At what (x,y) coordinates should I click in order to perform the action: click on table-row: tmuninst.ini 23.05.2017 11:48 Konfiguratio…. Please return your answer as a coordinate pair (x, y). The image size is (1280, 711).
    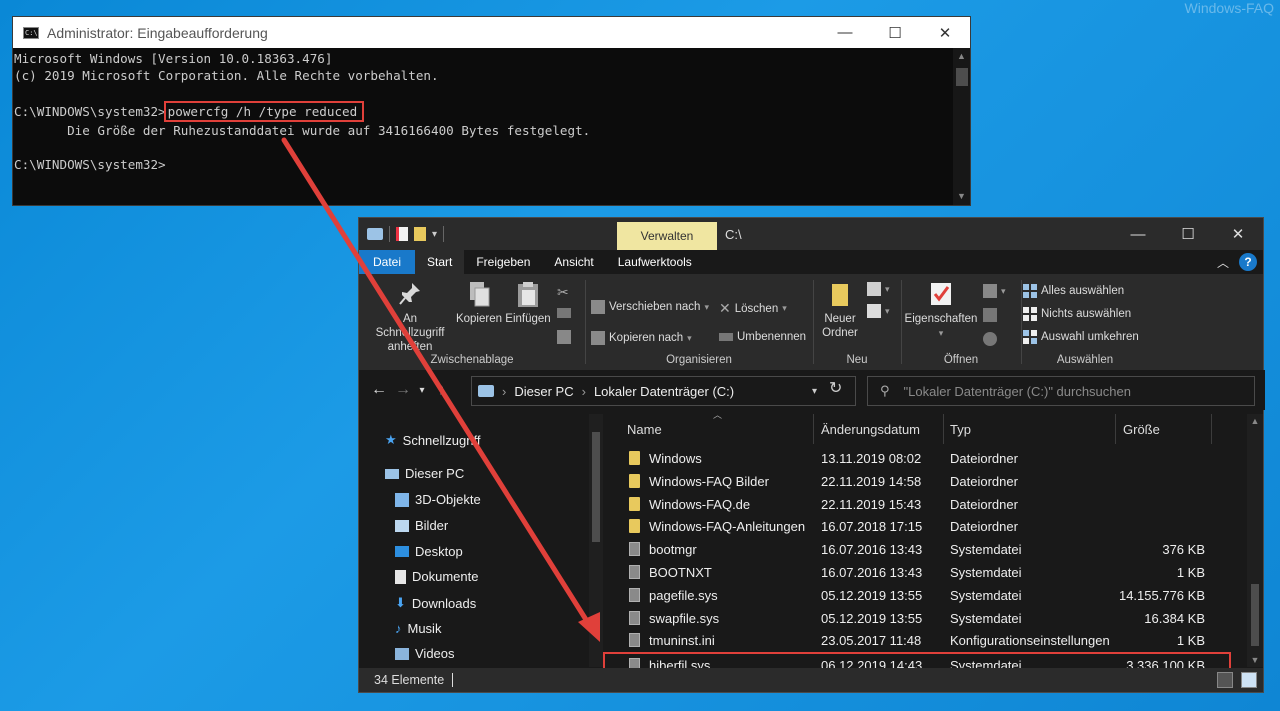
    Looking at the image, I should click on (927, 640).